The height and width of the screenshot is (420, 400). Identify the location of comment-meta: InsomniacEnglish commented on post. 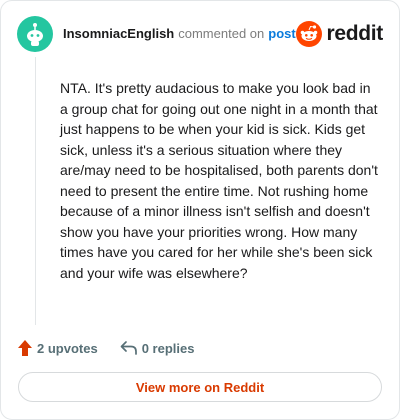
(179, 34).